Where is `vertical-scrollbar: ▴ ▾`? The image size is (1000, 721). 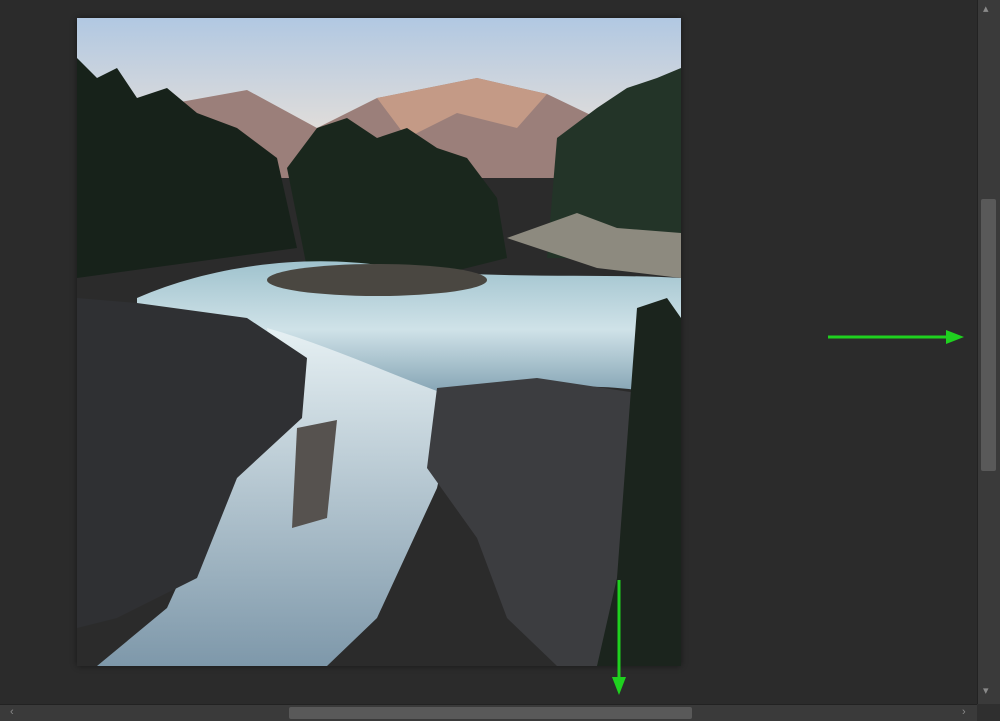 vertical-scrollbar: ▴ ▾ is located at coordinates (988, 352).